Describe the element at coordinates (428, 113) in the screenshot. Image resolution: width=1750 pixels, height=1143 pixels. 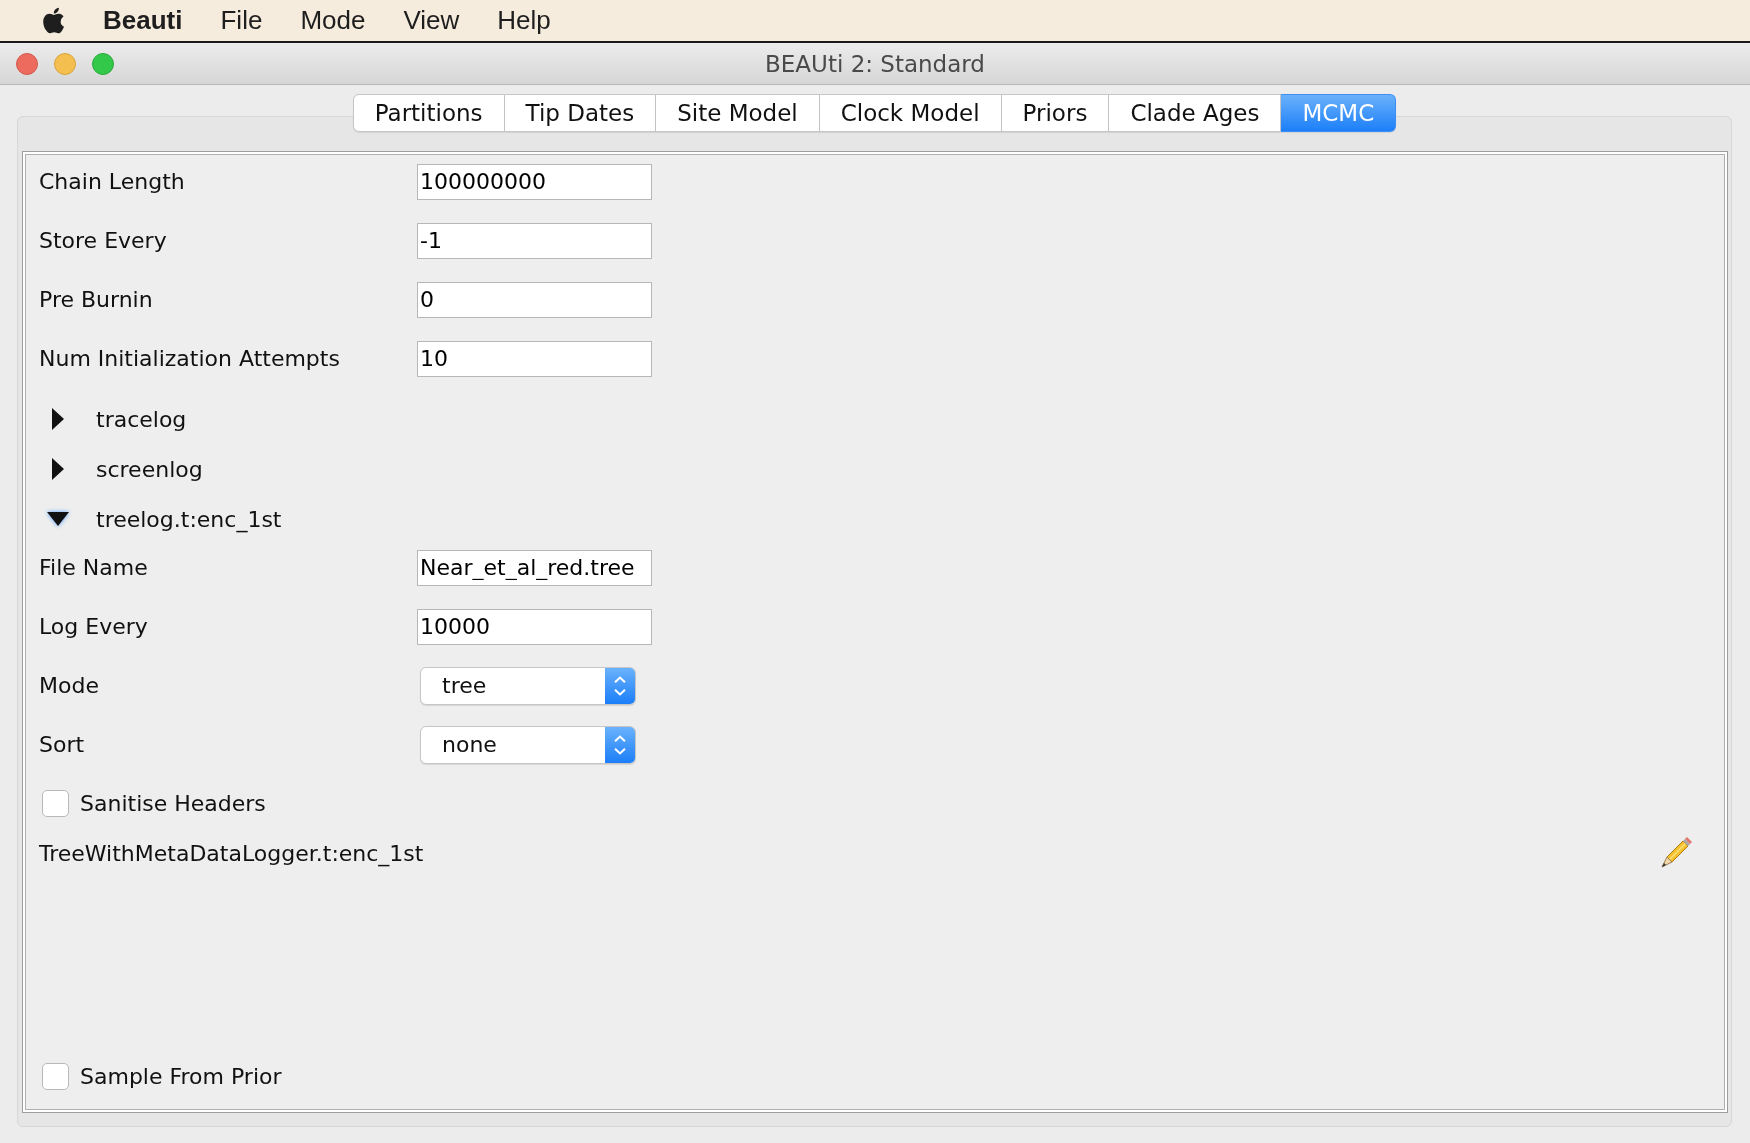
I see `tab: Partitions` at that location.